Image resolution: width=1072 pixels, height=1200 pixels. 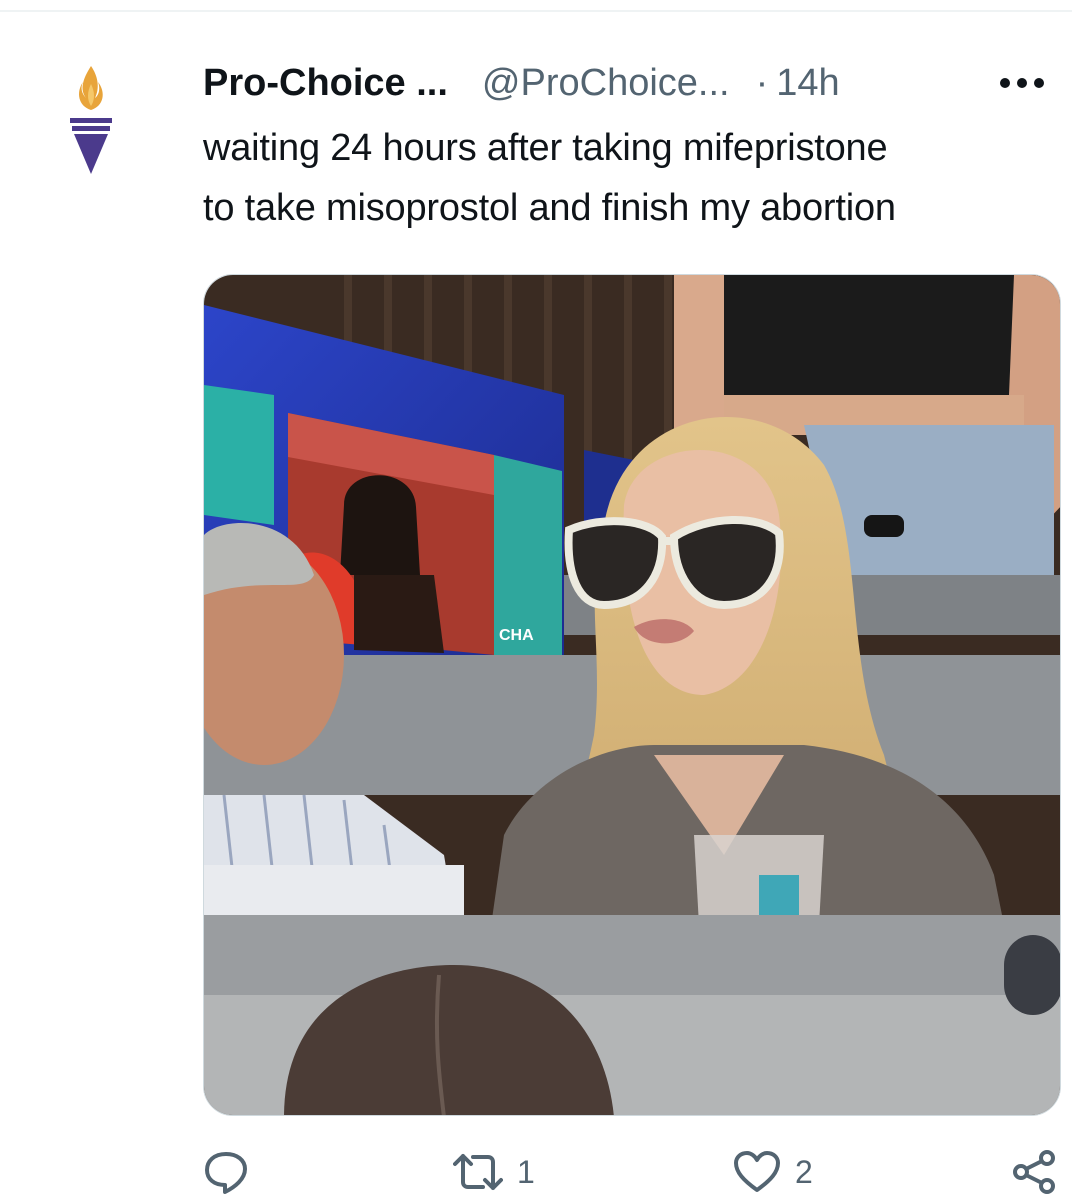 I want to click on retweet-count: 1, so click(x=526, y=1171).